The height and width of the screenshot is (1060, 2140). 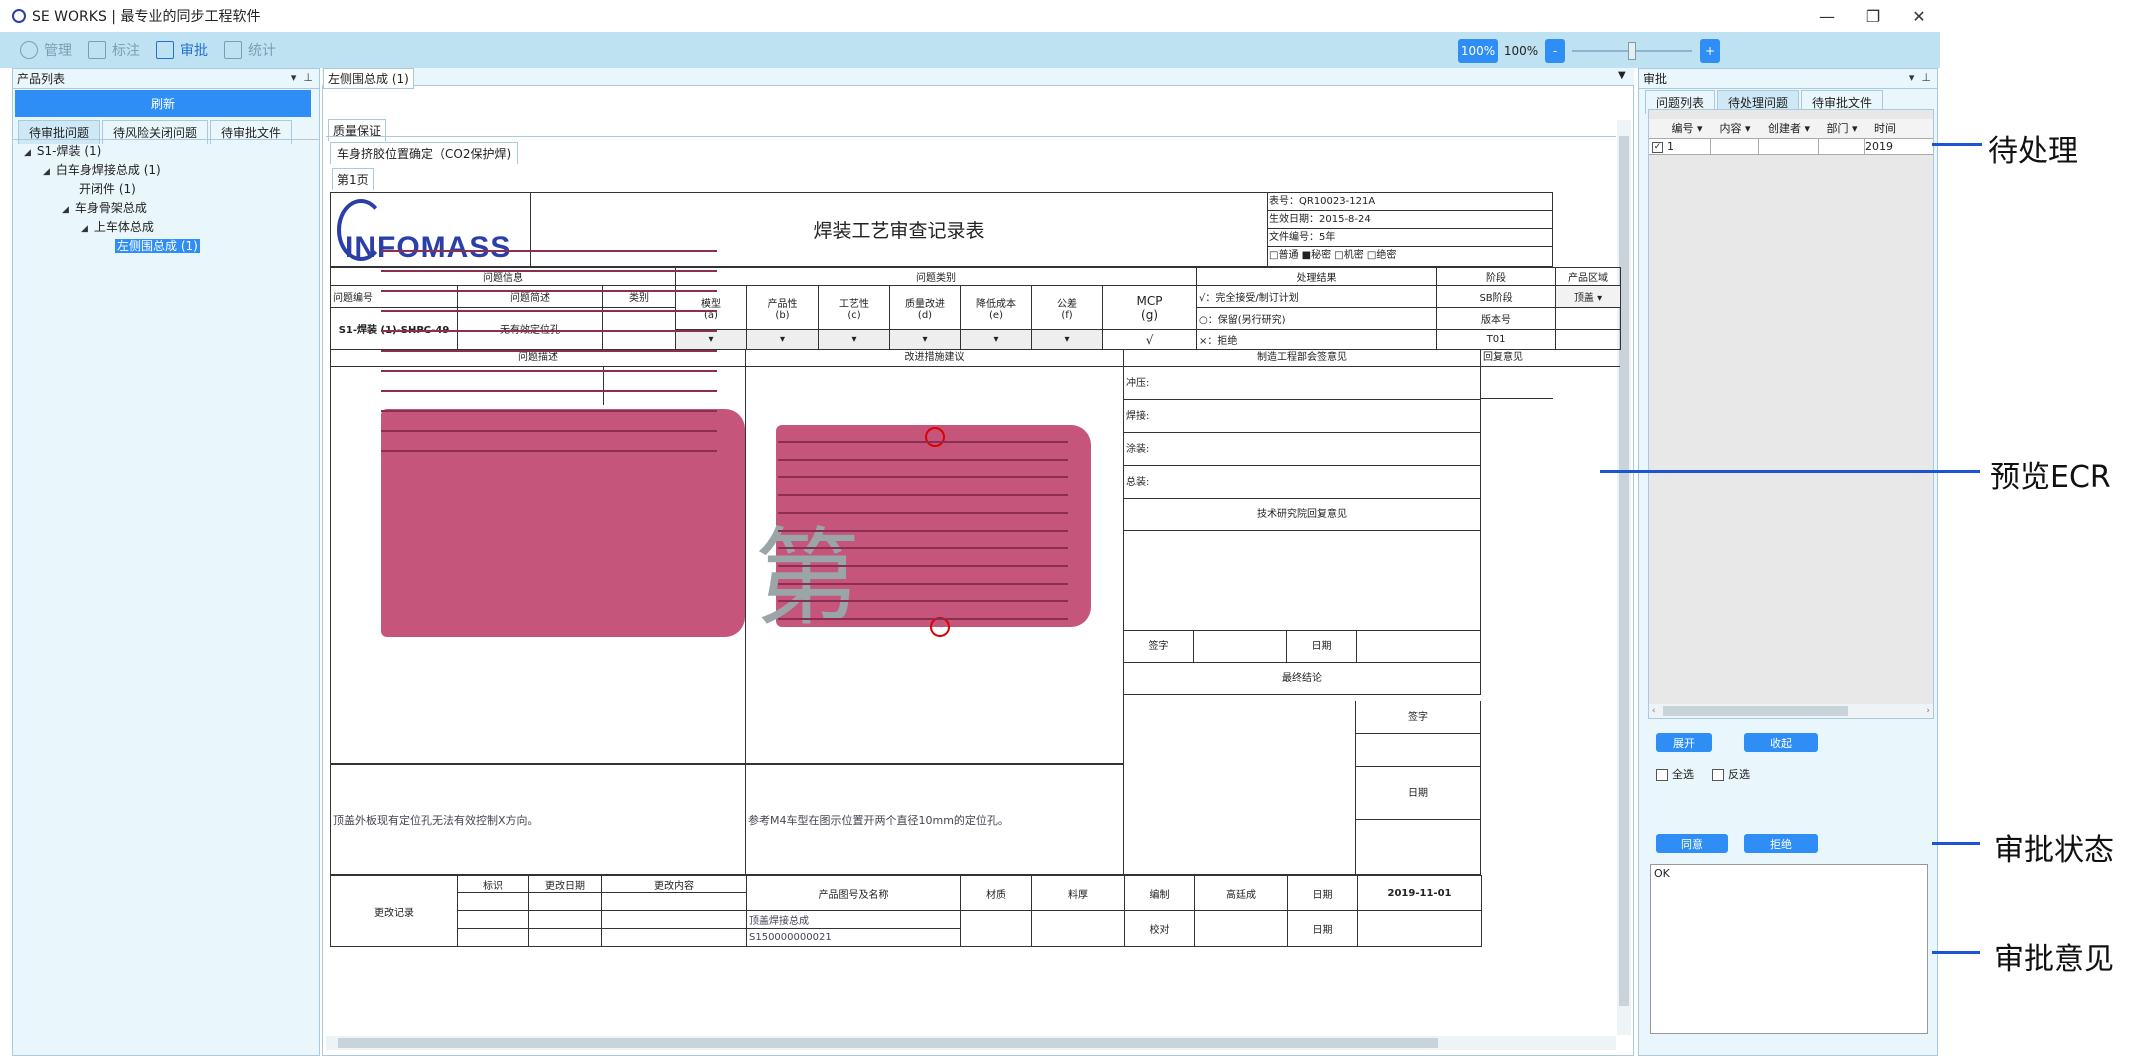 What do you see at coordinates (1657, 147) in the screenshot?
I see `row-checkbox: ✓` at bounding box center [1657, 147].